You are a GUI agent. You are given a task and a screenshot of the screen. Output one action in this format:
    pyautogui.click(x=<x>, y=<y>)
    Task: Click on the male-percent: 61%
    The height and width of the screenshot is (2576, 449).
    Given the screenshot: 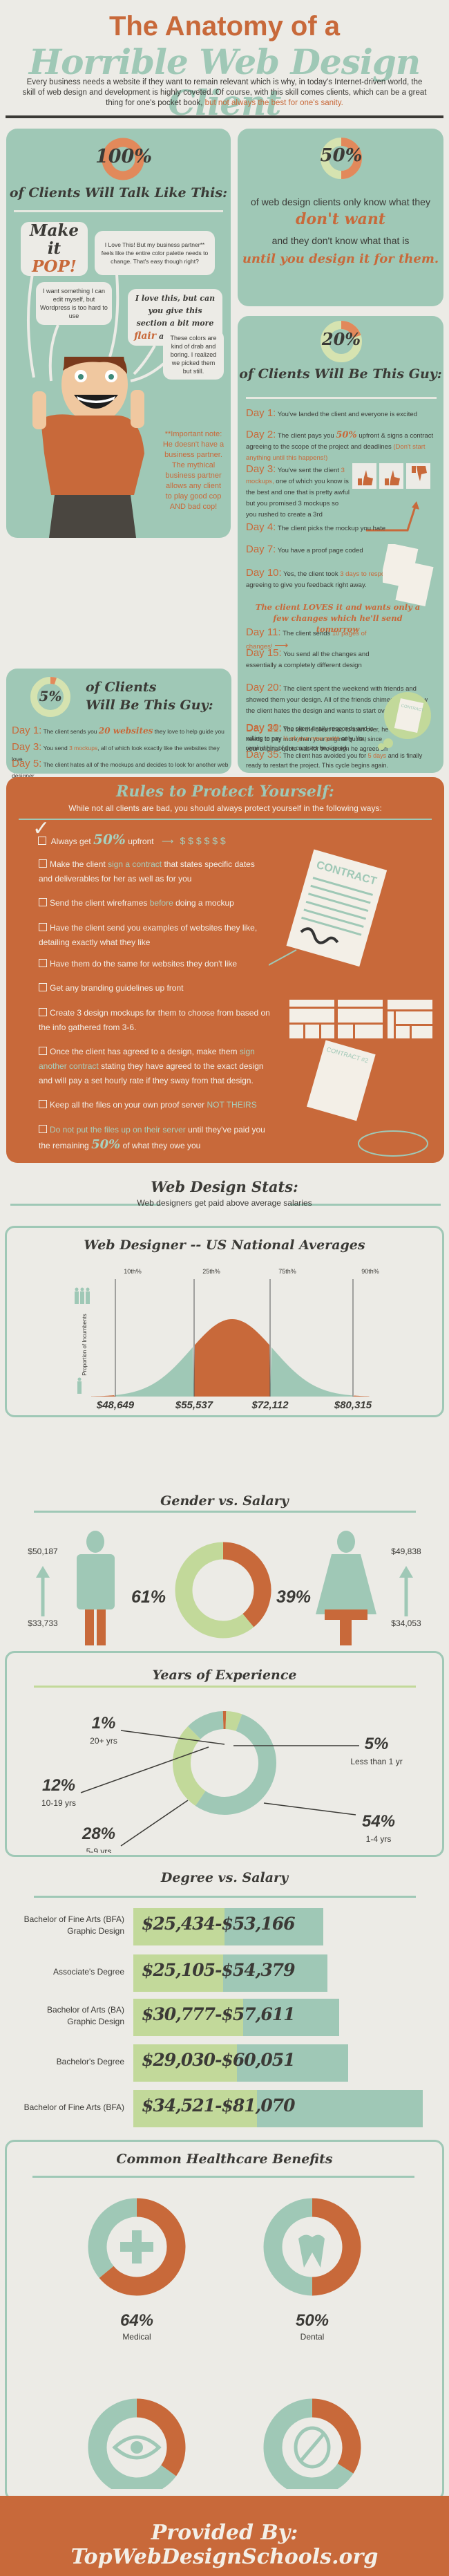 What is the action you would take?
    pyautogui.click(x=148, y=1597)
    